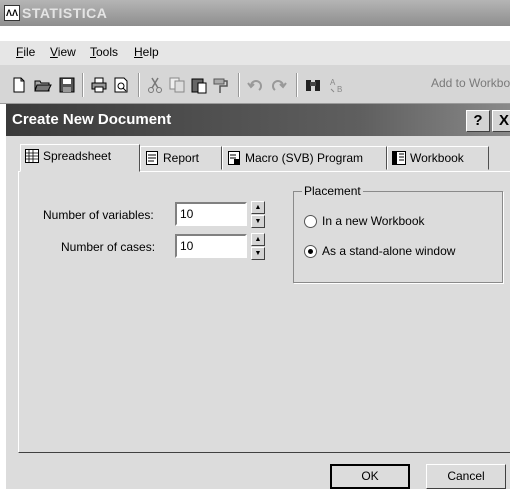 This screenshot has height=489, width=510. I want to click on radio-dot, so click(310, 251).